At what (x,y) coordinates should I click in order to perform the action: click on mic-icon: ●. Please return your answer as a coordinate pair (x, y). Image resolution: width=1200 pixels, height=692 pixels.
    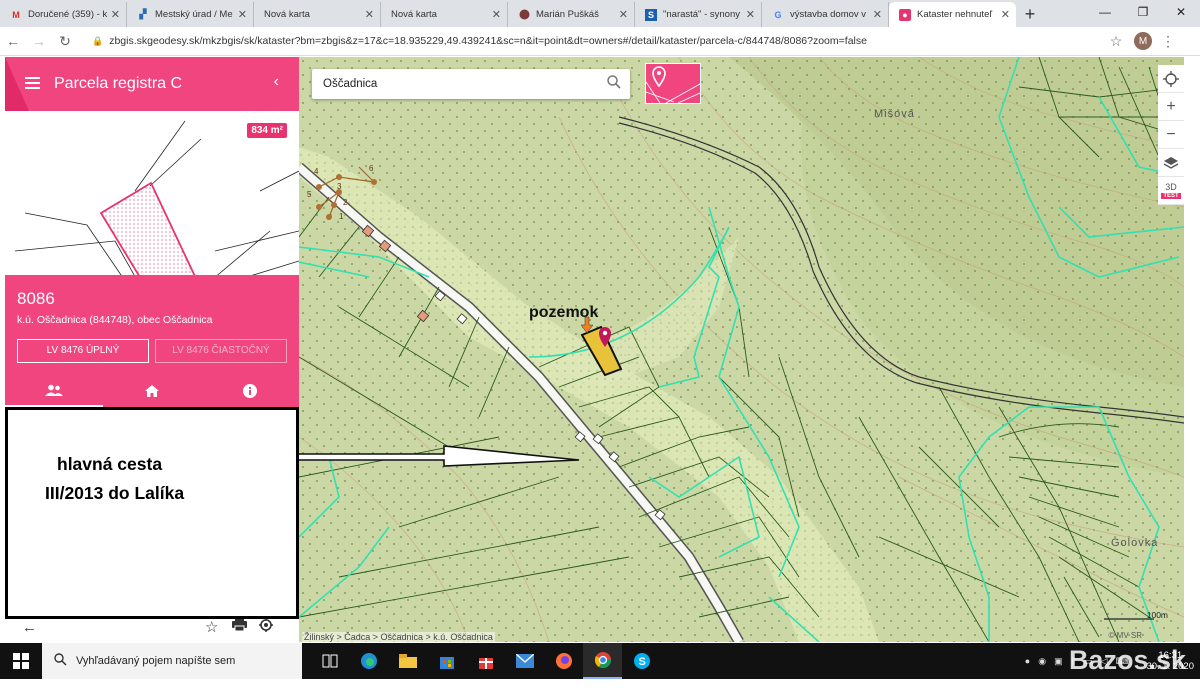
    Looking at the image, I should click on (1027, 661).